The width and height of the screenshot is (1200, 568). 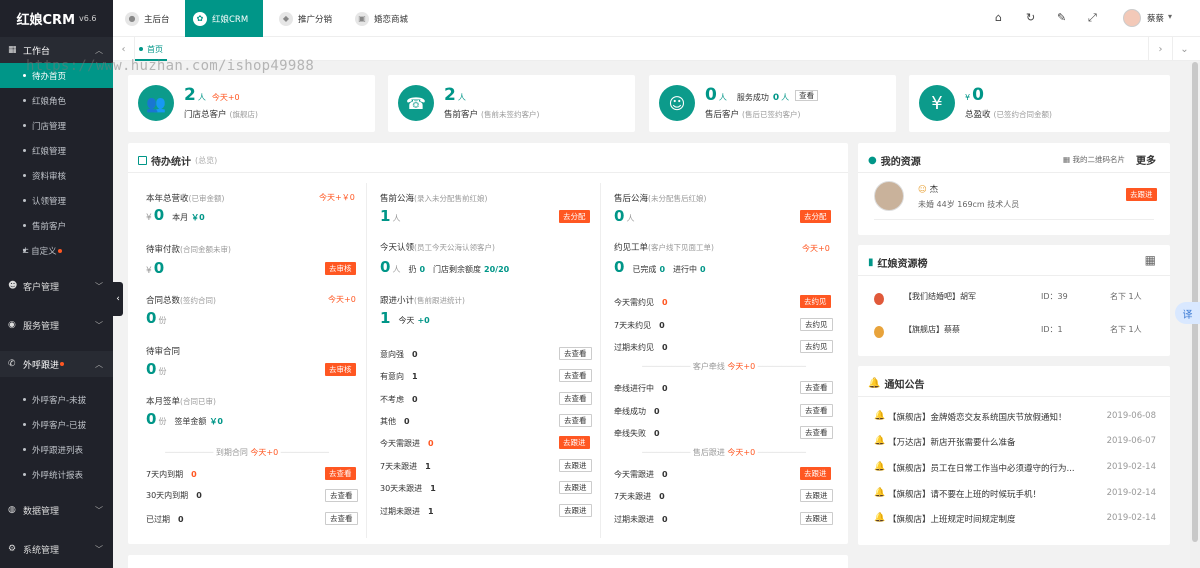 I want to click on line-doing-button: 去查看, so click(x=816, y=387).